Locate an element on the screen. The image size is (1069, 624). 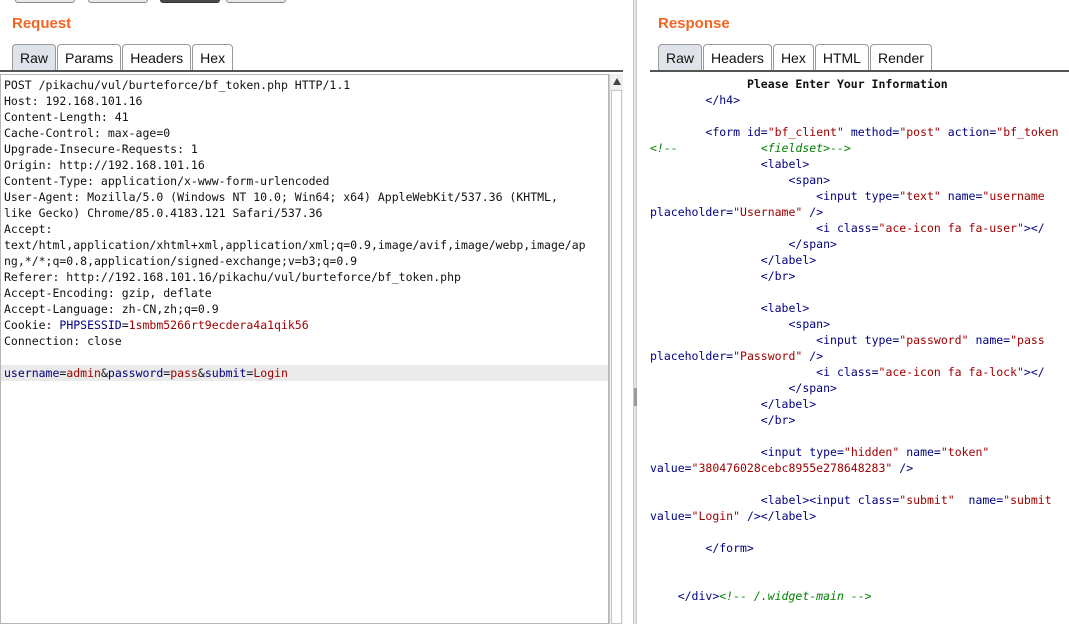
response-line: Please Enter Your Information is located at coordinates (859, 84).